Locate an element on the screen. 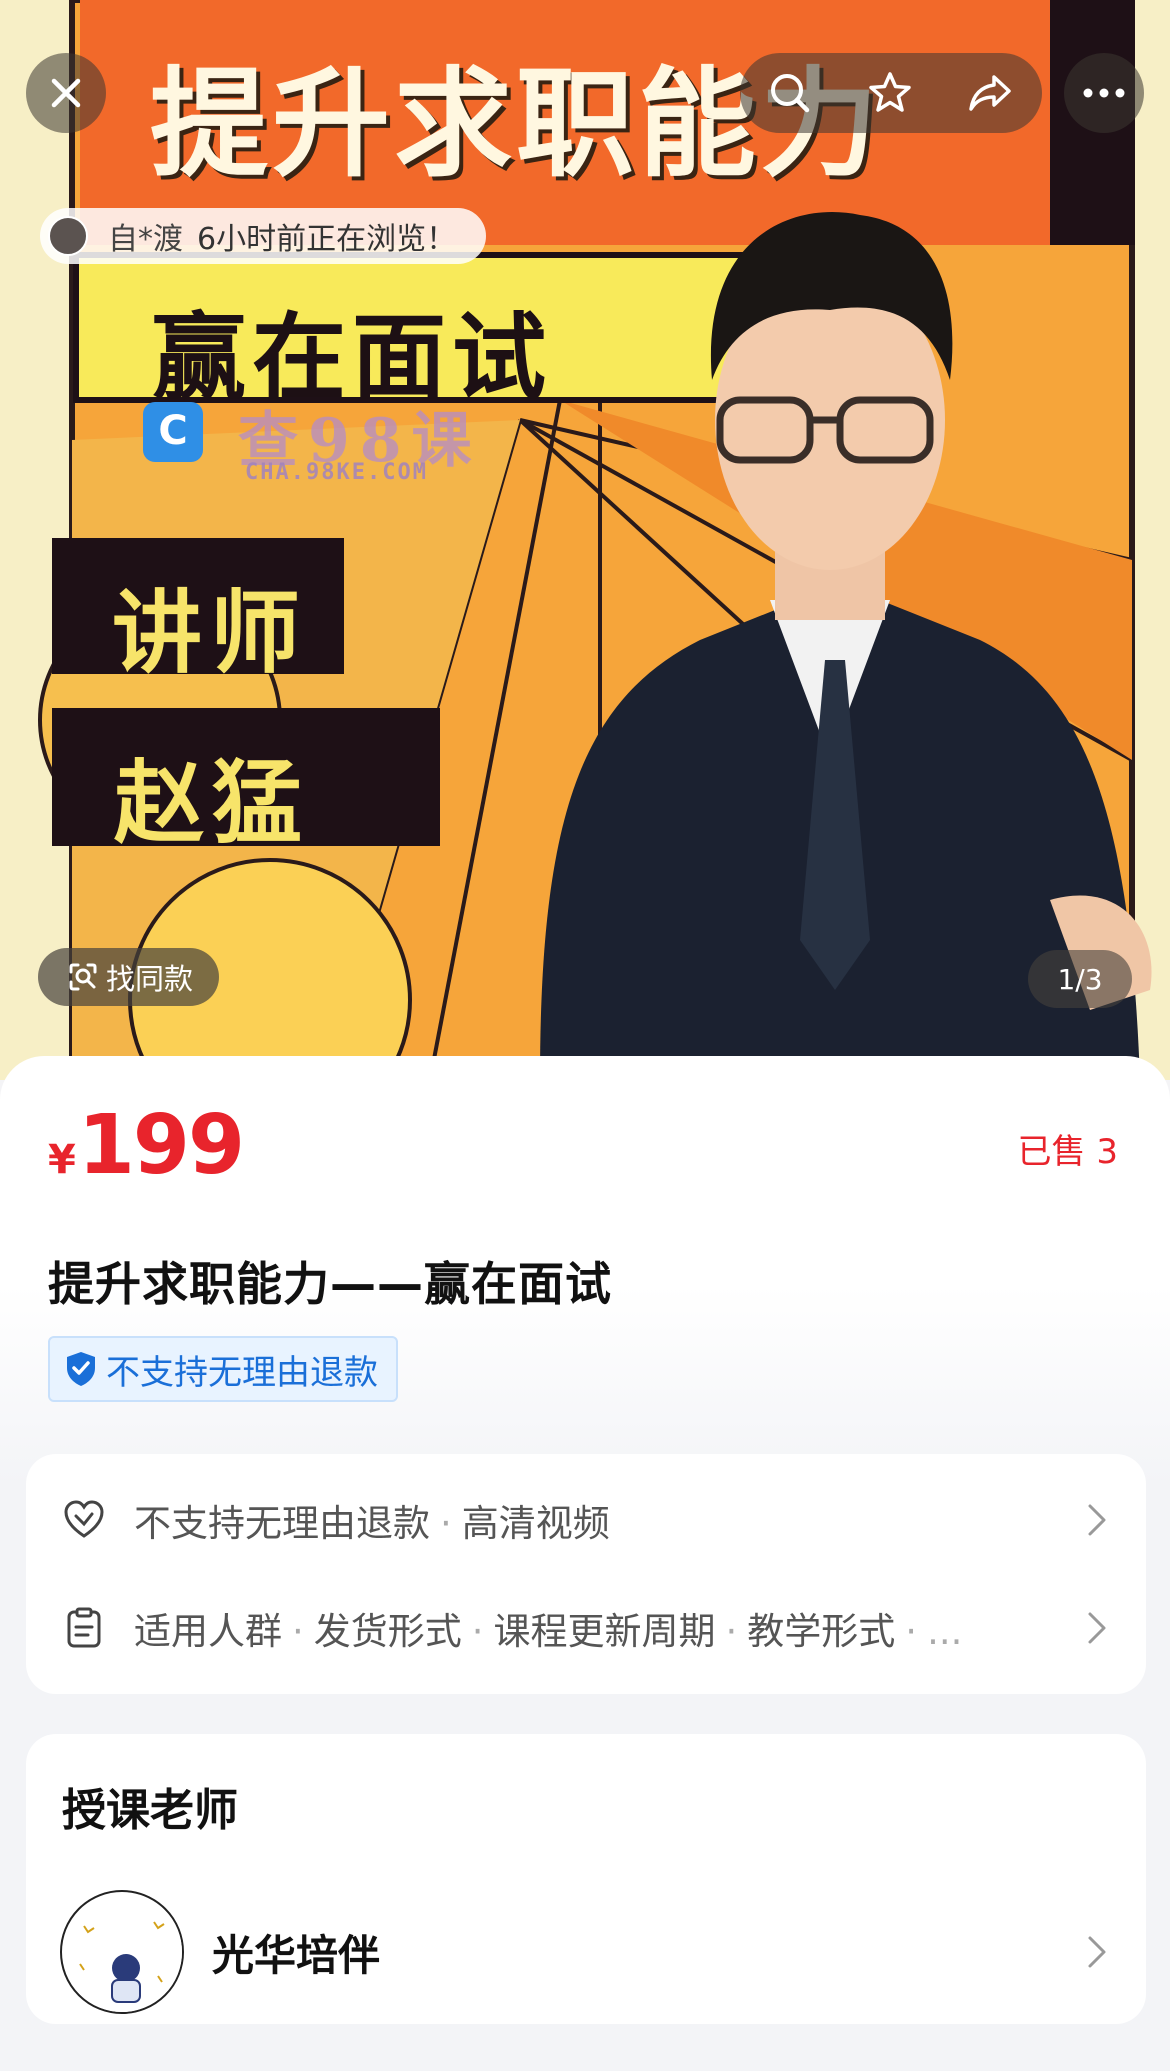  star-icon is located at coordinates (890, 92).